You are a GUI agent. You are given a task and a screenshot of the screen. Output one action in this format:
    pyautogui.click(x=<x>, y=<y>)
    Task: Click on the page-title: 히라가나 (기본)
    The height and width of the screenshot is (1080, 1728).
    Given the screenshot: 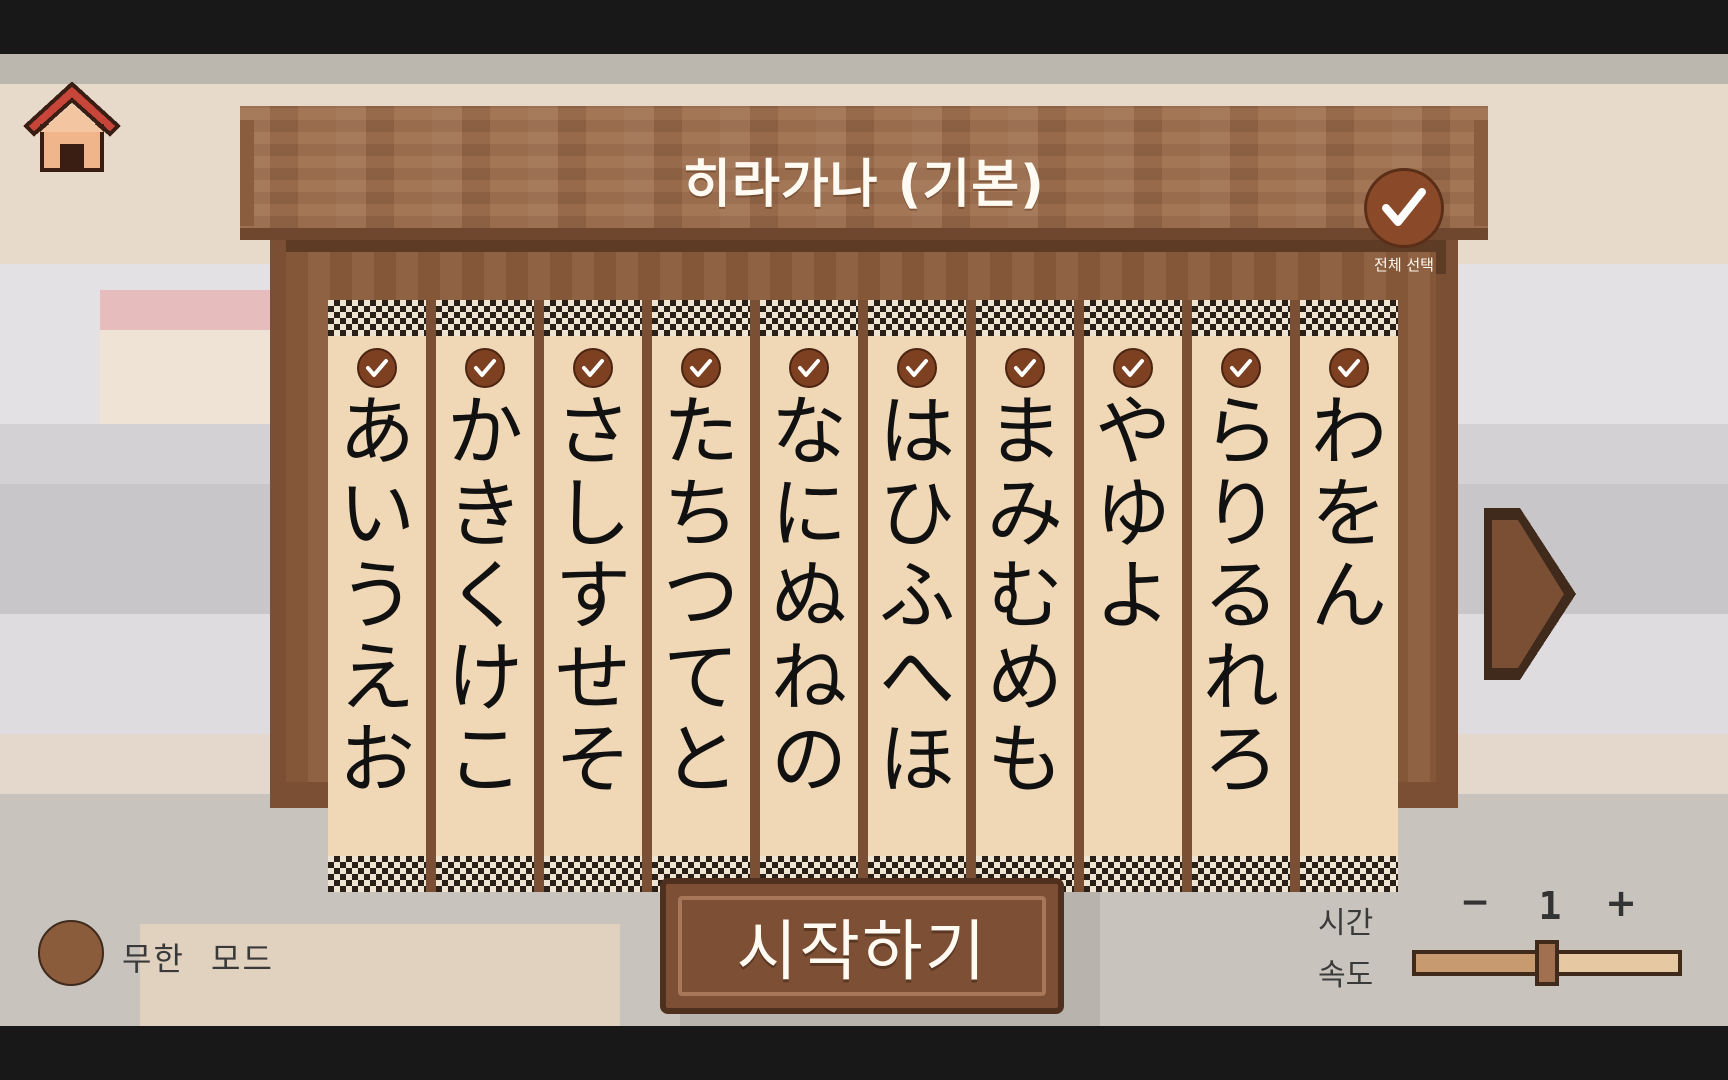 What is the action you would take?
    pyautogui.click(x=864, y=185)
    